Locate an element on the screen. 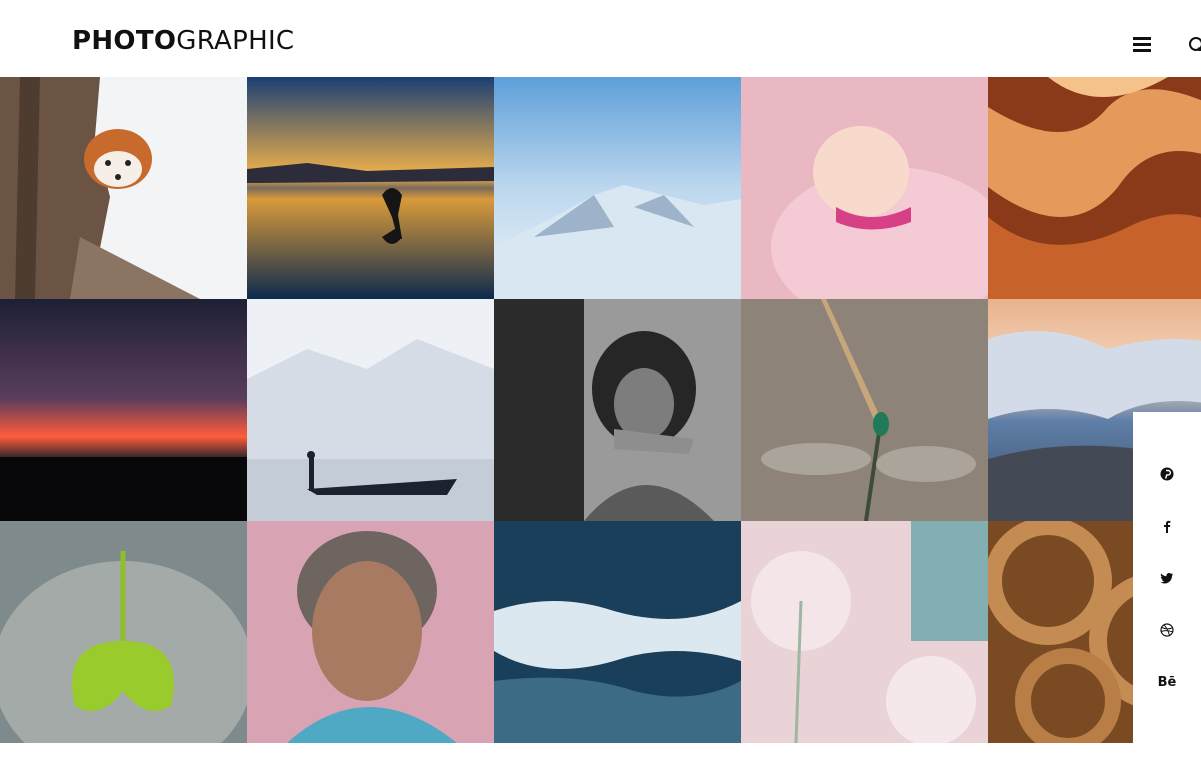 Image resolution: width=1201 pixels, height=769 pixels. site-logo: PHOTOGRAPHIC is located at coordinates (183, 41).